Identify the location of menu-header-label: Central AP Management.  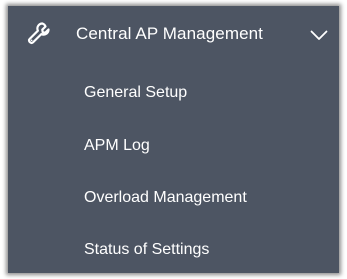
(170, 33).